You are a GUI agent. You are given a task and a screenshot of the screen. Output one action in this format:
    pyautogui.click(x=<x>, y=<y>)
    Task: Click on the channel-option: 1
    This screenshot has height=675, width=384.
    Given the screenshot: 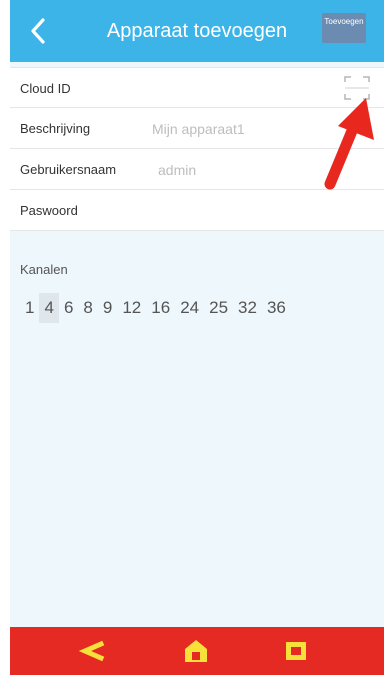 What is the action you would take?
    pyautogui.click(x=29, y=308)
    